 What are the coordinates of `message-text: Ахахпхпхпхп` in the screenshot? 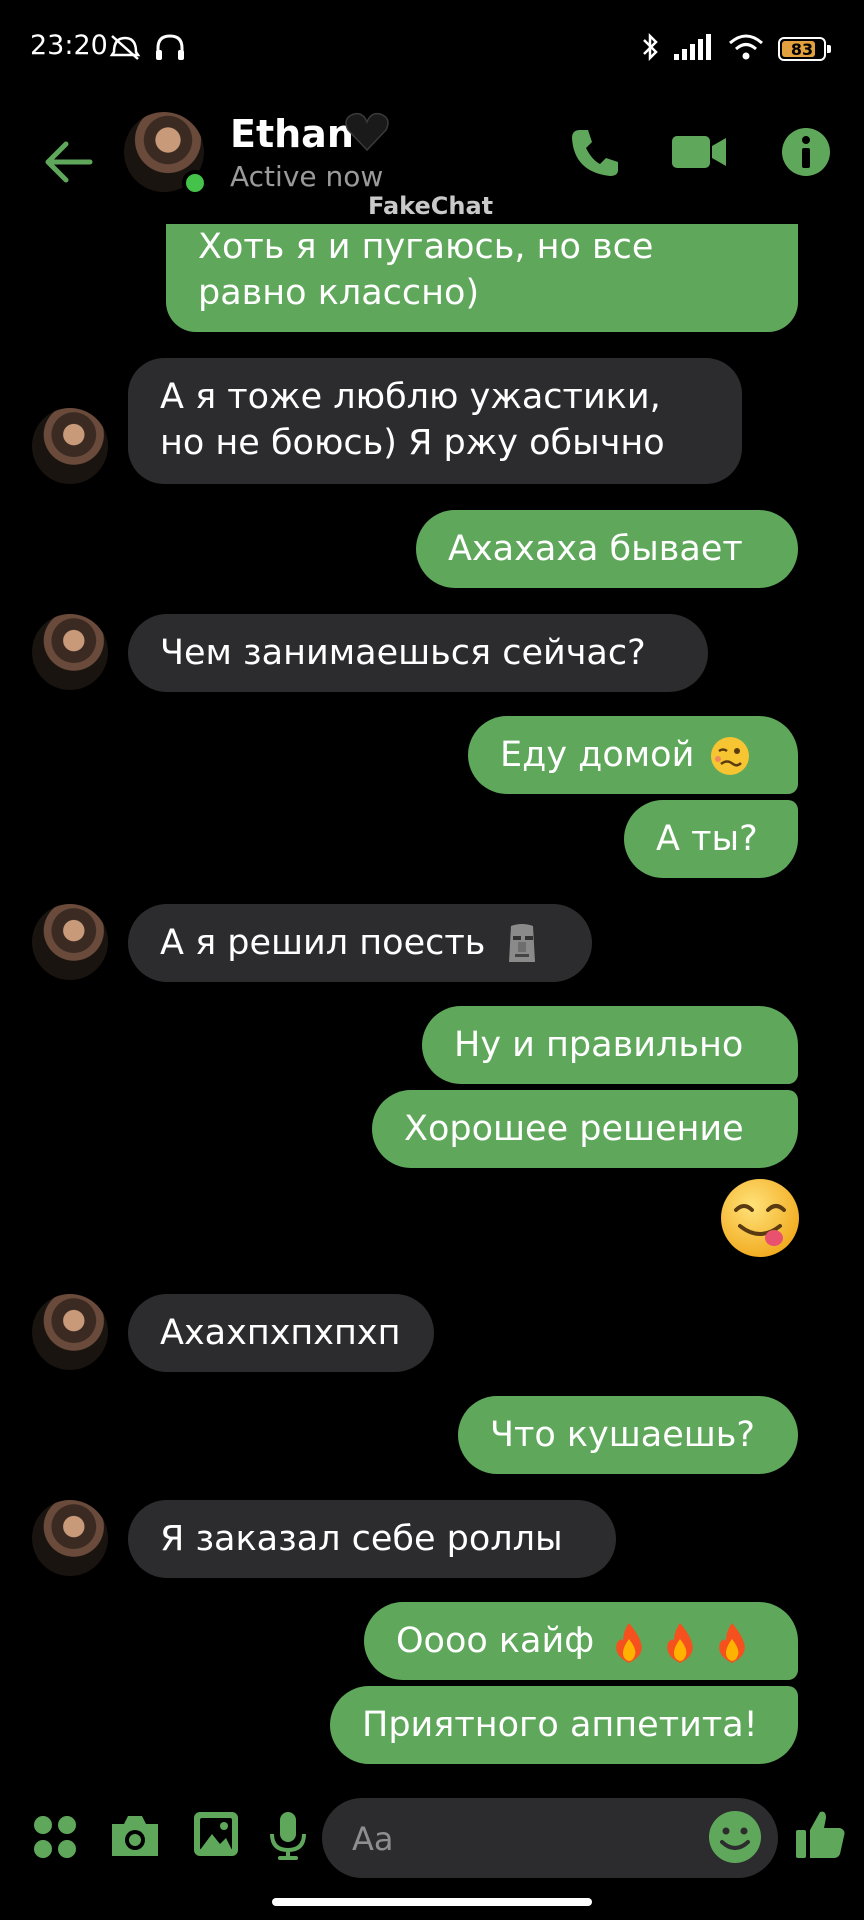 It's located at (280, 1333).